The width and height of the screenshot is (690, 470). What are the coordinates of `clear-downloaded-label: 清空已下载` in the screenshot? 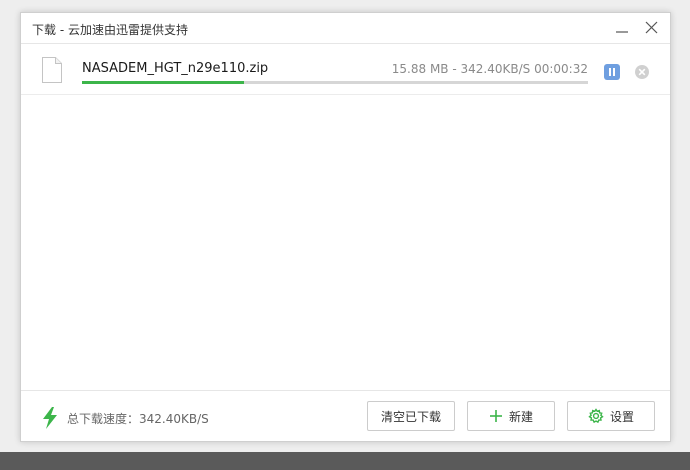 It's located at (410, 416).